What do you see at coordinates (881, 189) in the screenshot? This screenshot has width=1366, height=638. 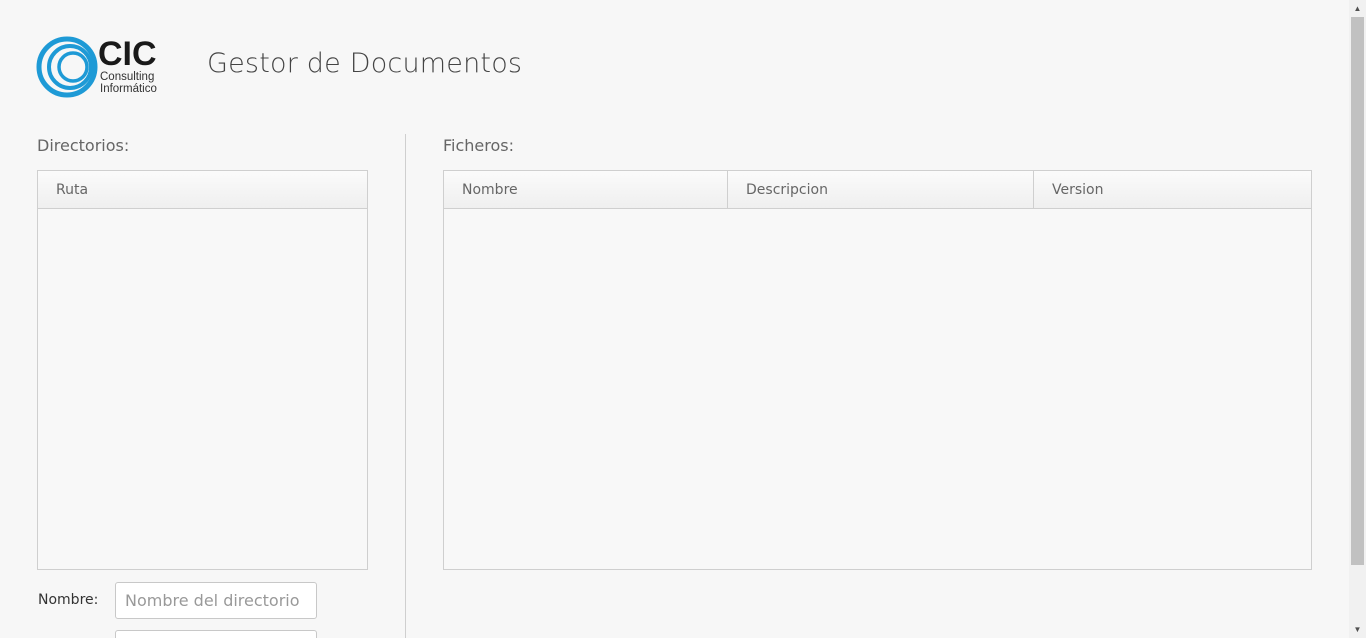 I see `column-header-descripcion: Descripcion` at bounding box center [881, 189].